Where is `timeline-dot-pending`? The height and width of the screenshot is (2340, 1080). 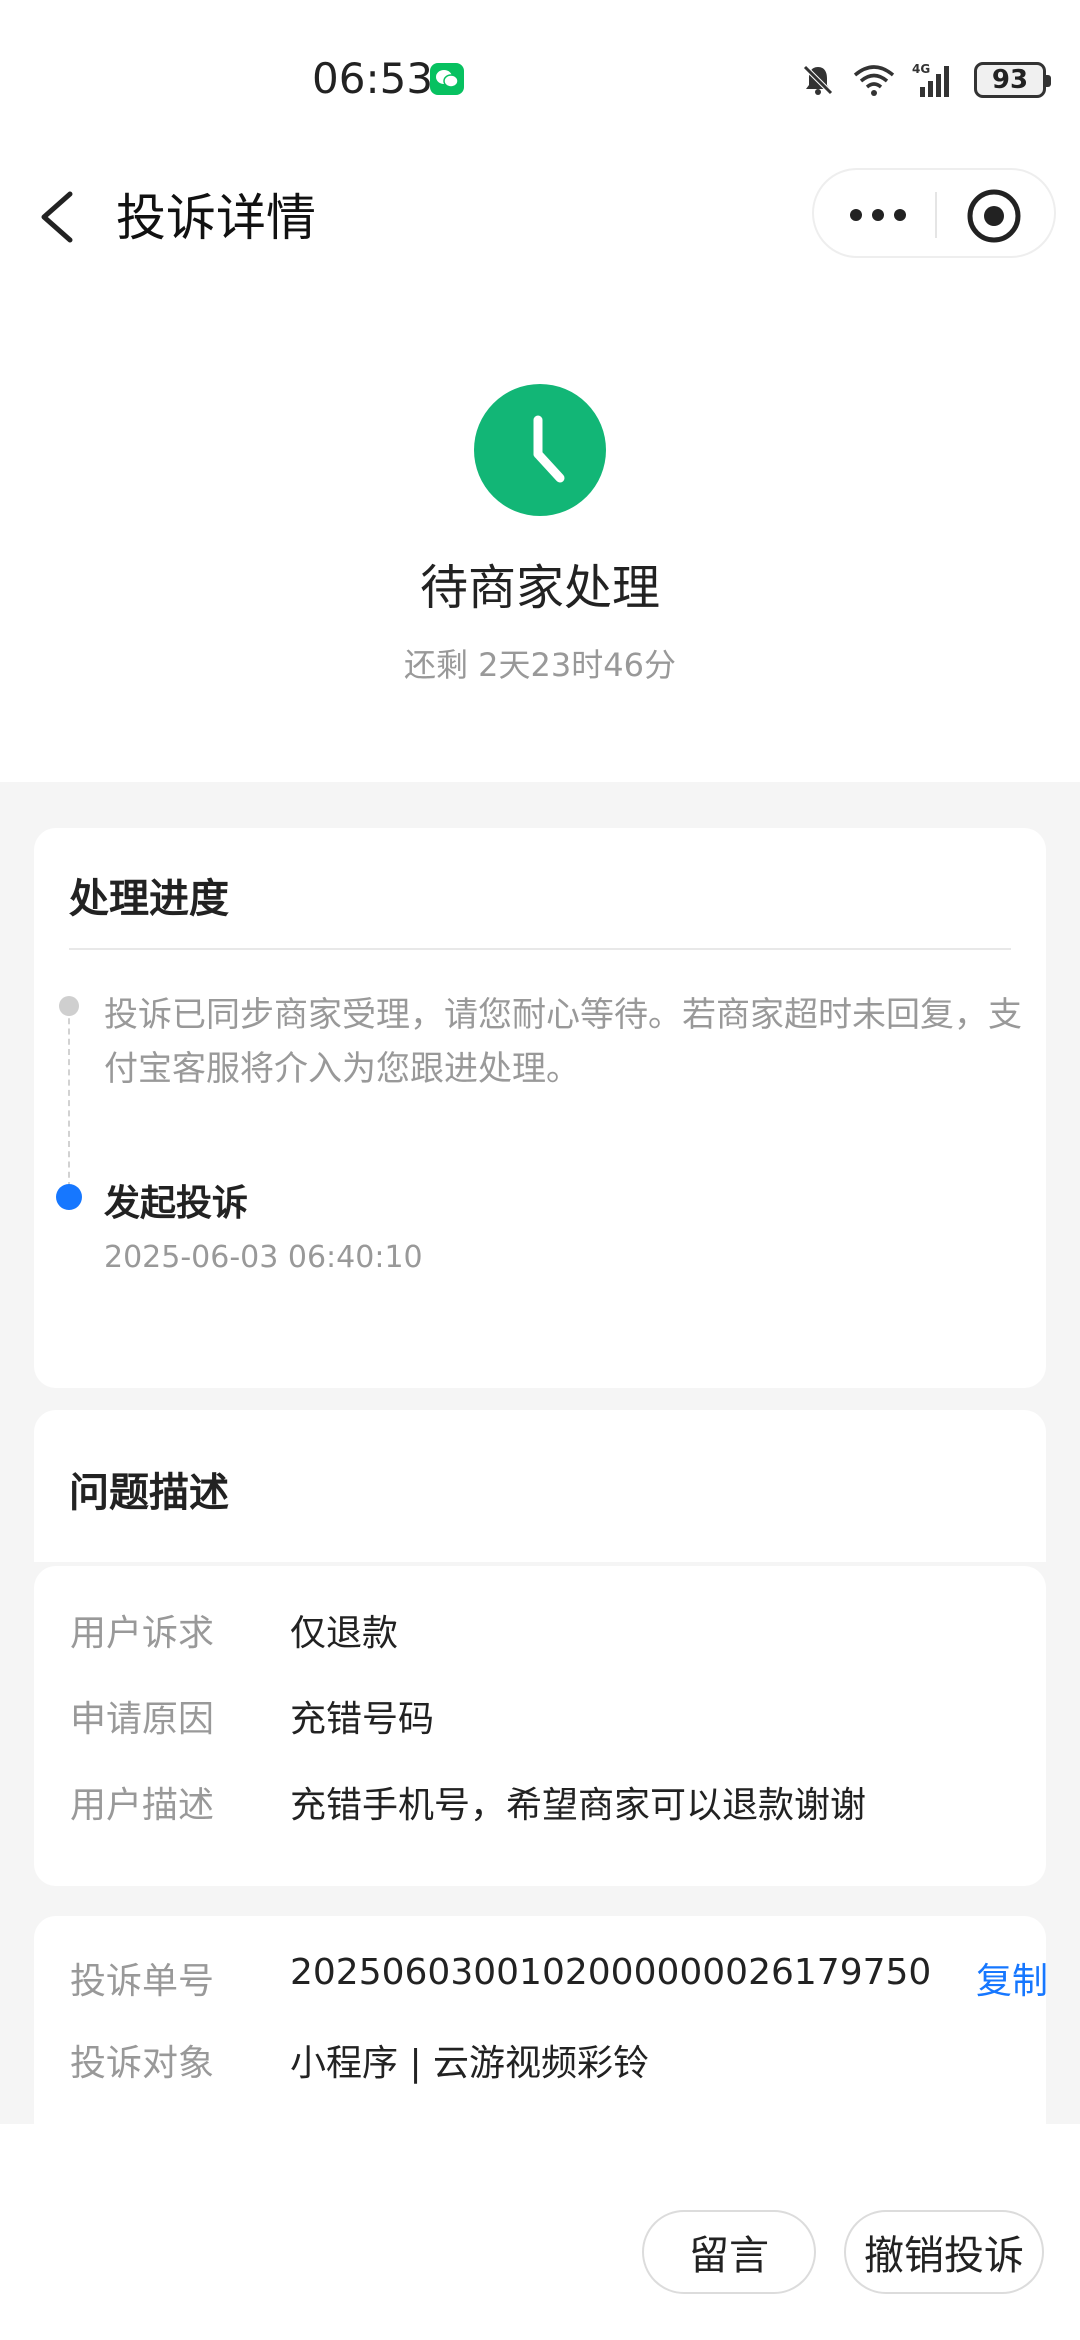
timeline-dot-pending is located at coordinates (69, 1006).